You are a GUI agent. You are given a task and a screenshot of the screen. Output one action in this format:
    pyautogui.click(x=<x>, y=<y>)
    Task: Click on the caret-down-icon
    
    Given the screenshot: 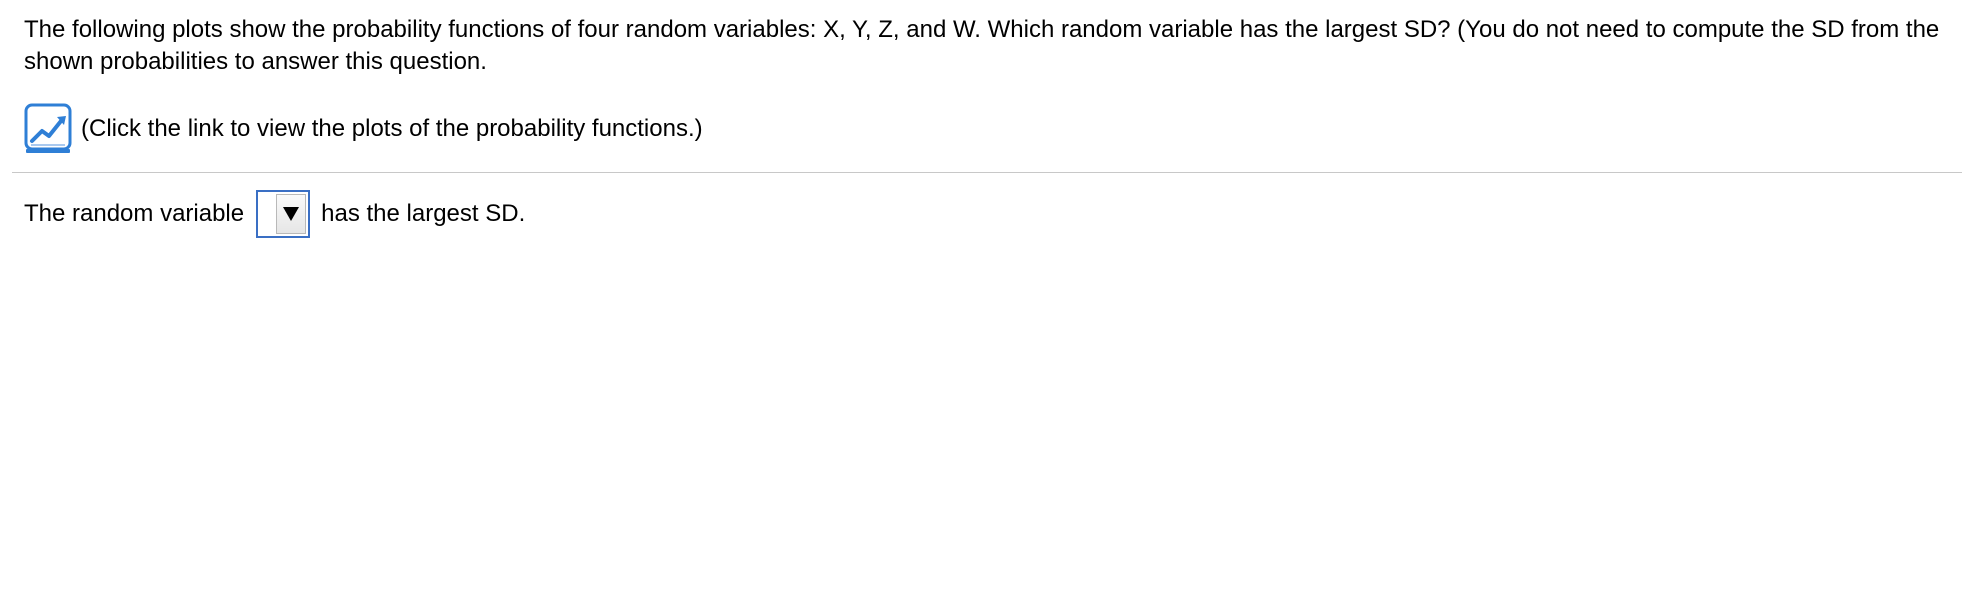 What is the action you would take?
    pyautogui.click(x=291, y=214)
    